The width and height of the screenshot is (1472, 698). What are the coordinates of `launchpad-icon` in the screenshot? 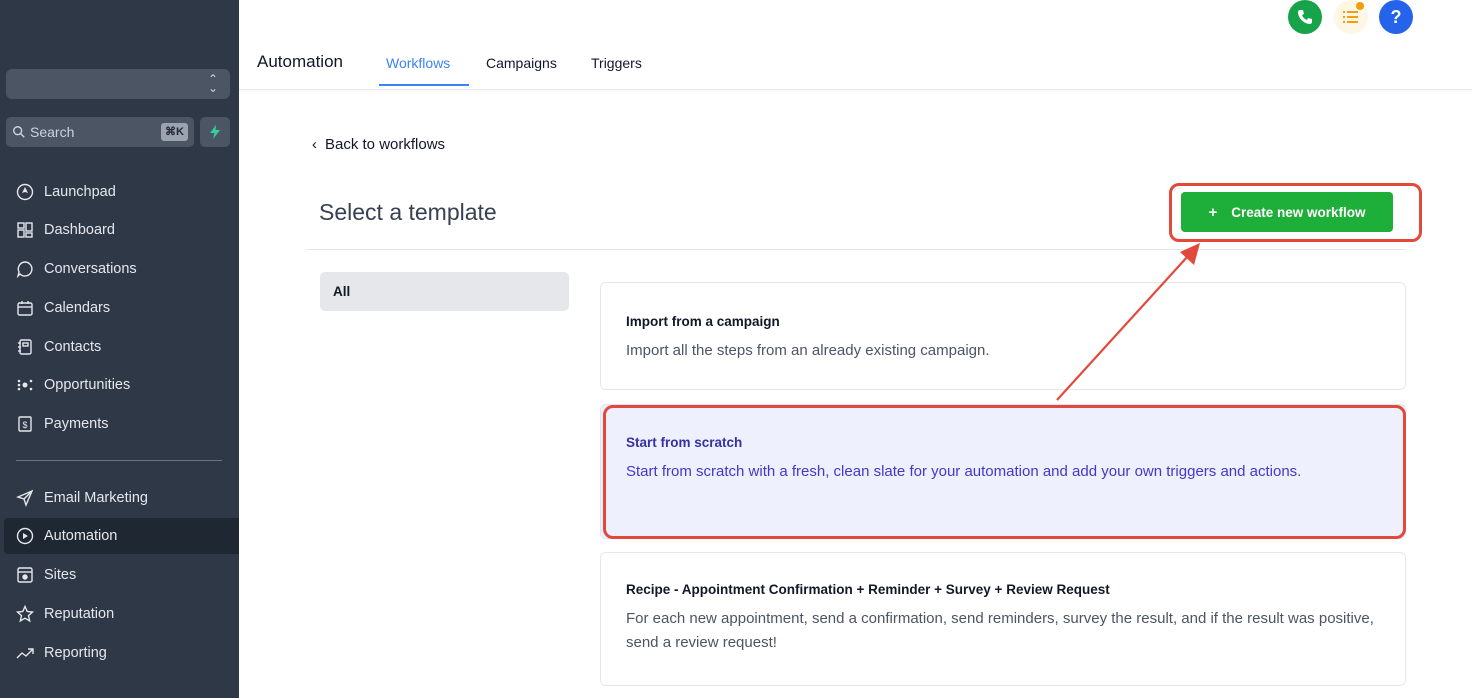 It's located at (25, 192).